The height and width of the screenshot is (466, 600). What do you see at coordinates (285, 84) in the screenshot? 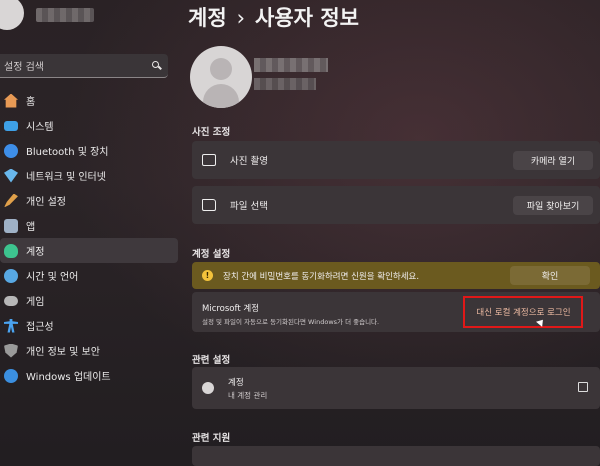
I see `blurred-email` at bounding box center [285, 84].